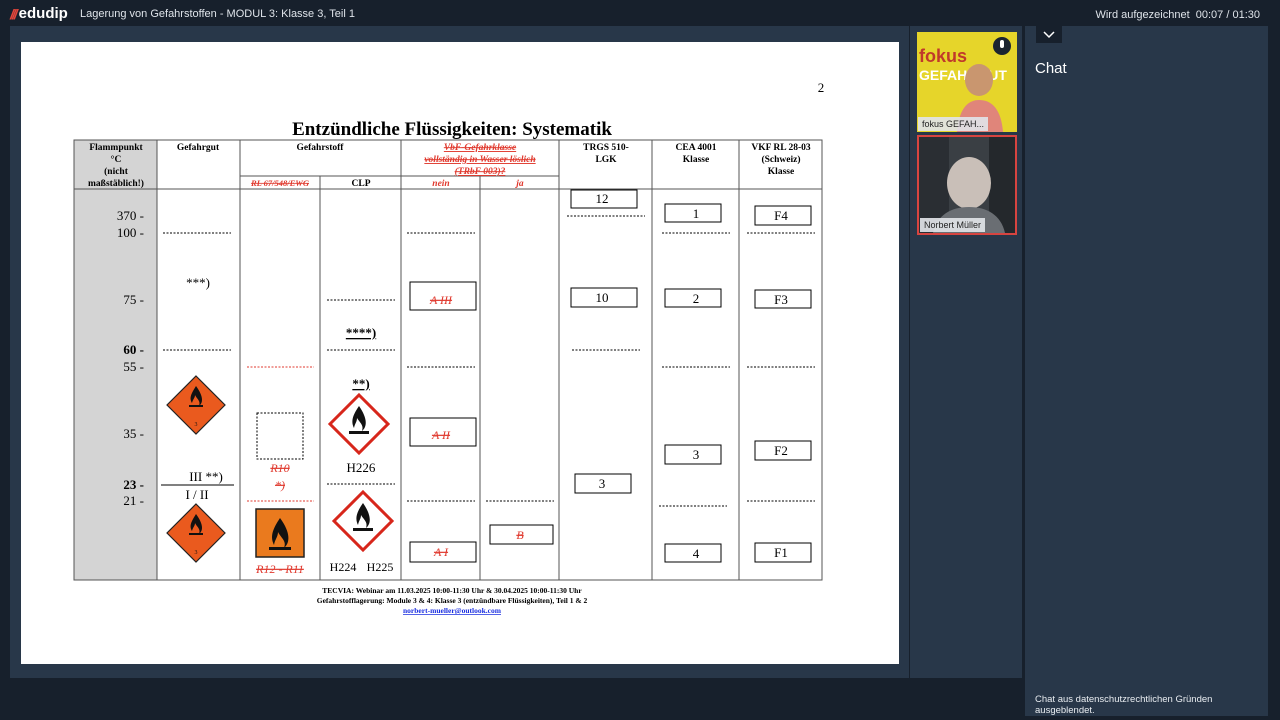 The height and width of the screenshot is (720, 1280). I want to click on header-nein: nein, so click(440, 184).